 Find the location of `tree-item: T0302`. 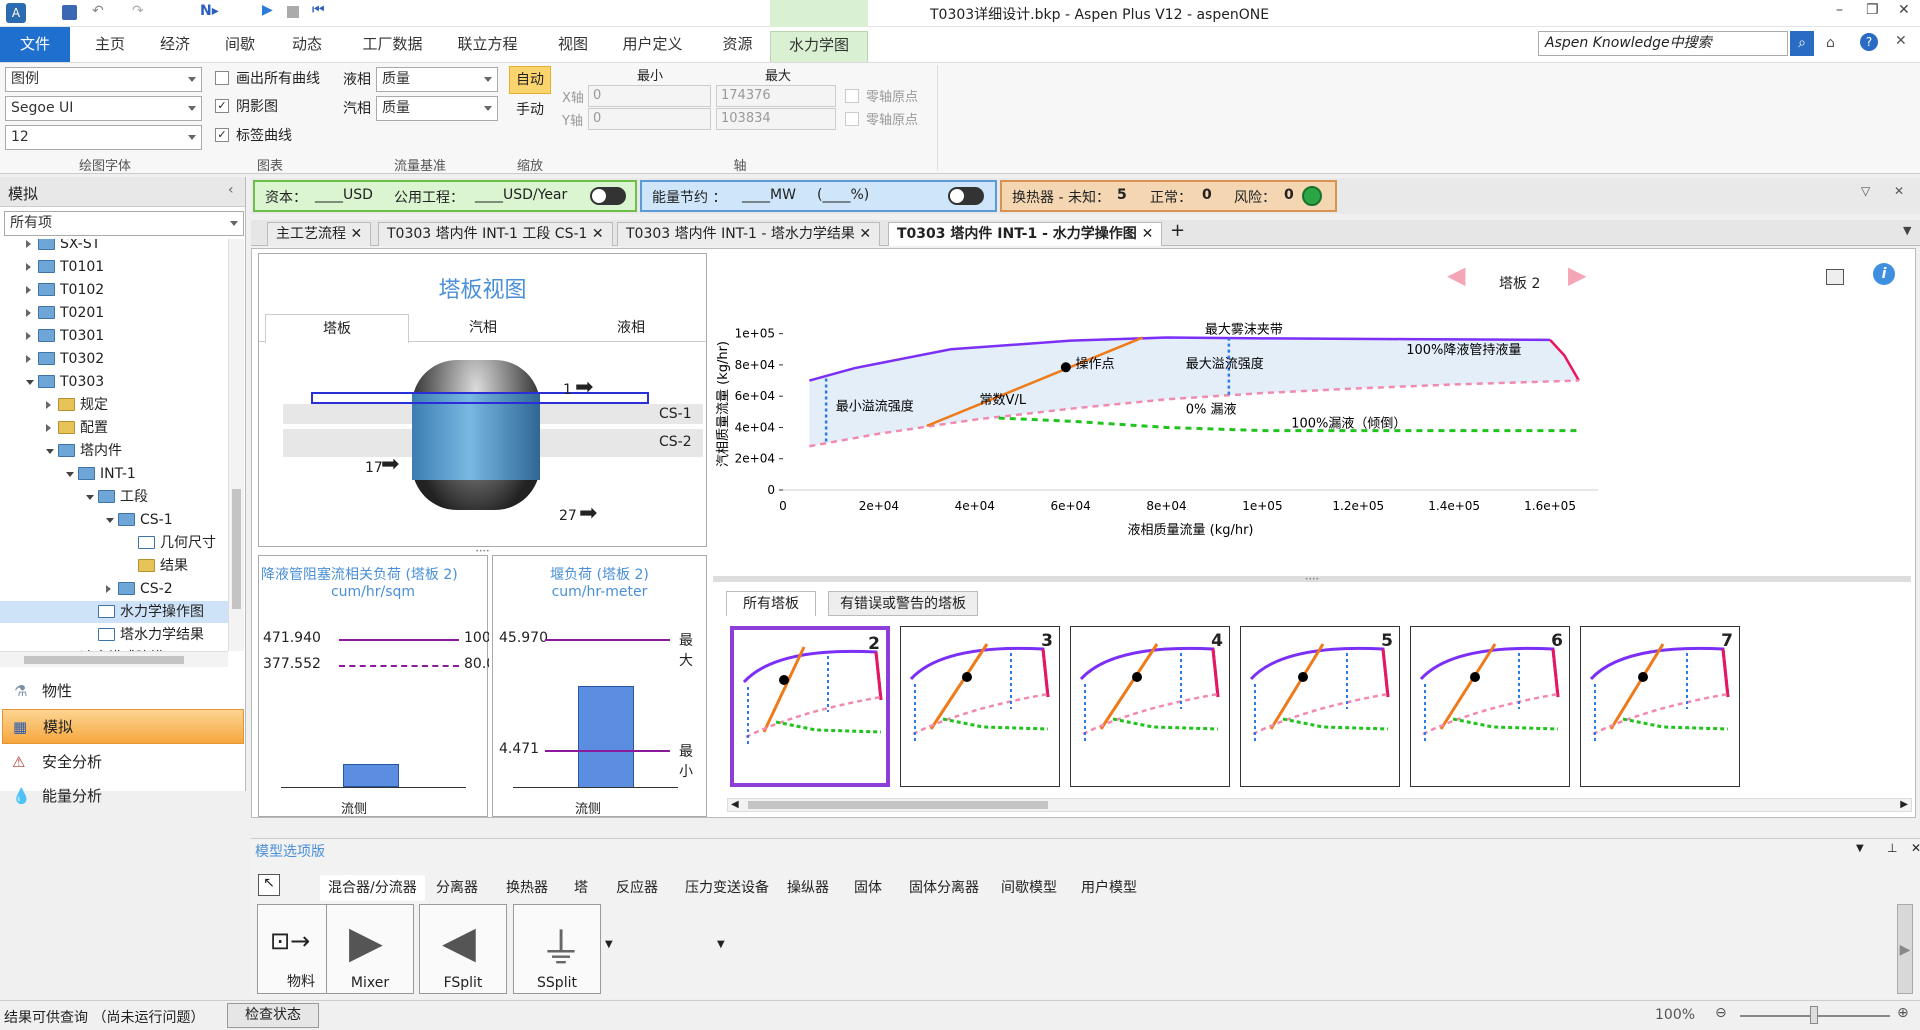

tree-item: T0302 is located at coordinates (114, 359).